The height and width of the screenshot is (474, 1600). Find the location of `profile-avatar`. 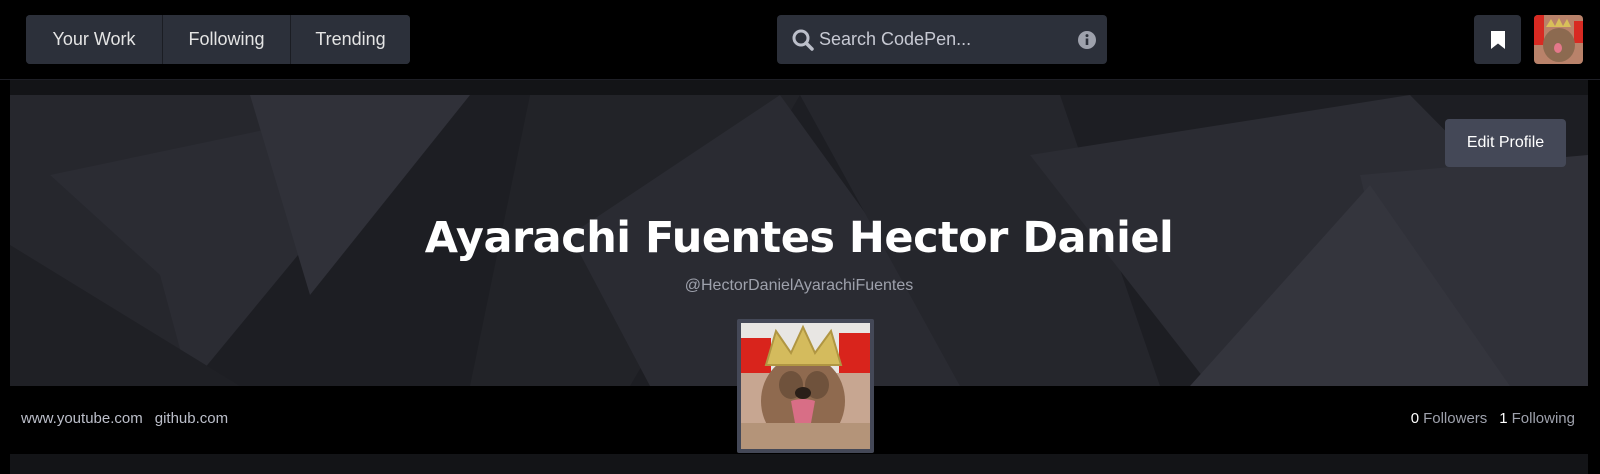

profile-avatar is located at coordinates (805, 386).